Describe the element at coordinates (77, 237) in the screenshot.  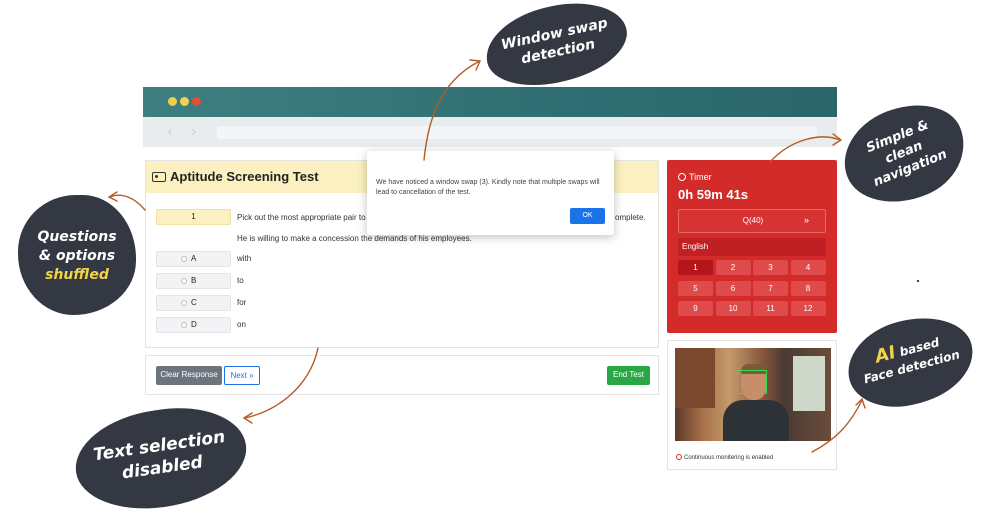
I see `callout-line: Questions` at that location.